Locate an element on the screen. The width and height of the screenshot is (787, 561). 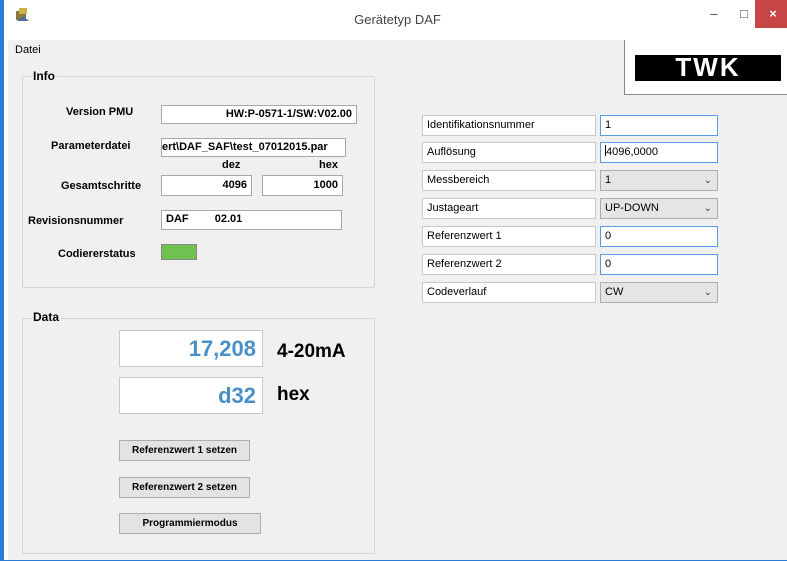
reference-1-input: 0 is located at coordinates (659, 236).